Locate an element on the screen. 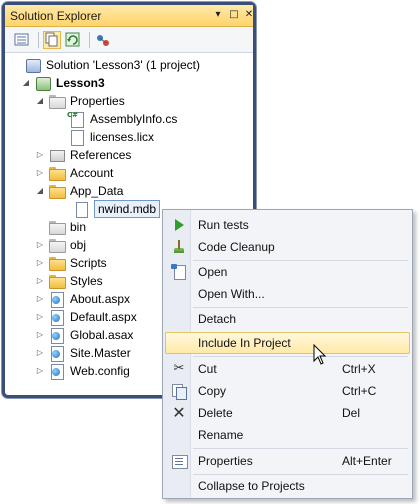 This screenshot has height=504, width=420. menu-item-label: Include In Project is located at coordinates (244, 343).